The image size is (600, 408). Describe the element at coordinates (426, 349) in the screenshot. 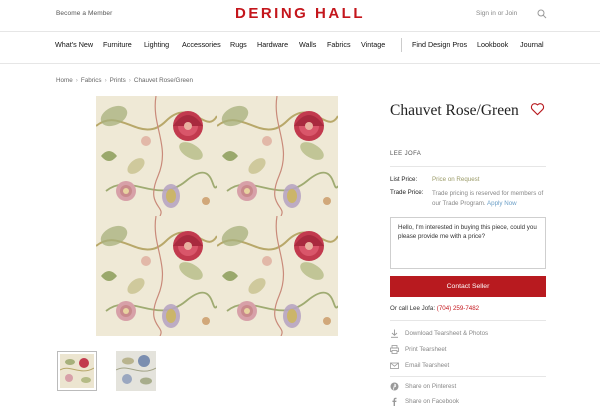

I see `print-label: Print Tearsheet` at that location.